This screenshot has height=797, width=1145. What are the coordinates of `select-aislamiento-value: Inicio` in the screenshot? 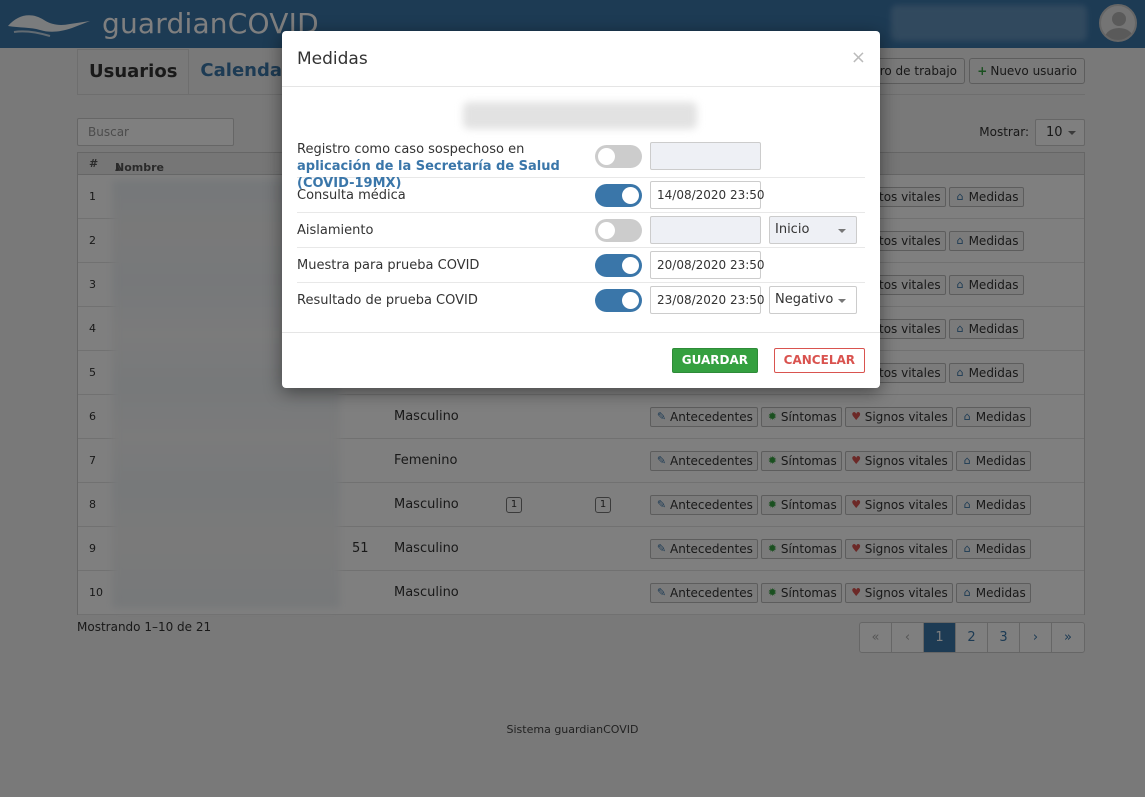 It's located at (792, 229).